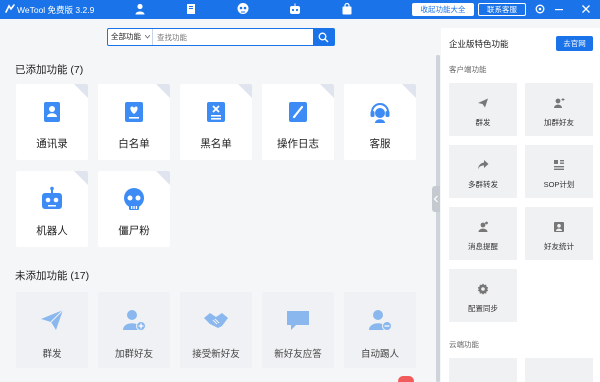 This screenshot has height=382, width=600. I want to click on notification-badge, so click(406, 379).